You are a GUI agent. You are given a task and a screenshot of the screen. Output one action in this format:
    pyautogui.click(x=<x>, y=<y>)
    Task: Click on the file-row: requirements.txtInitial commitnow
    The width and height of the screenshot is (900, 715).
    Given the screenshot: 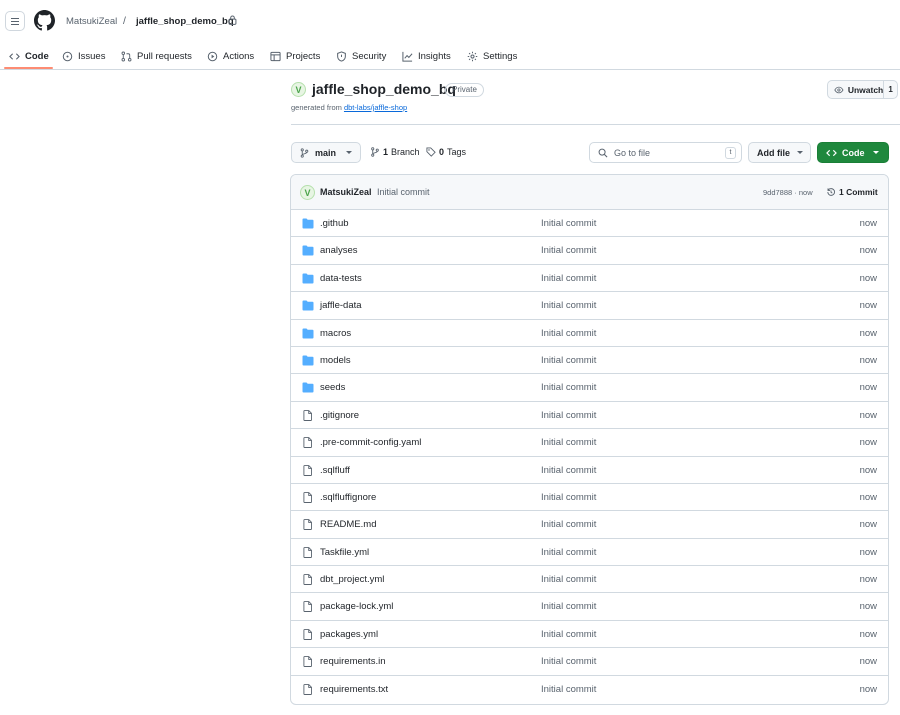 What is the action you would take?
    pyautogui.click(x=589, y=689)
    